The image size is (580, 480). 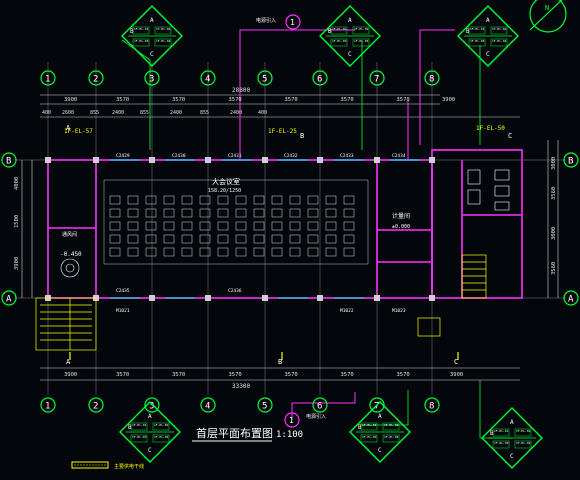 What do you see at coordinates (347, 375) in the screenshot?
I see `bottom-dim-text: 3570` at bounding box center [347, 375].